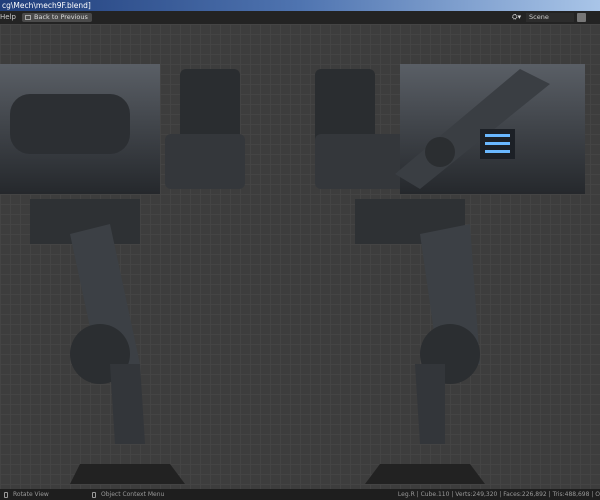 This screenshot has height=500, width=600. I want to click on rotate-view-hint: Rotate View, so click(31, 494).